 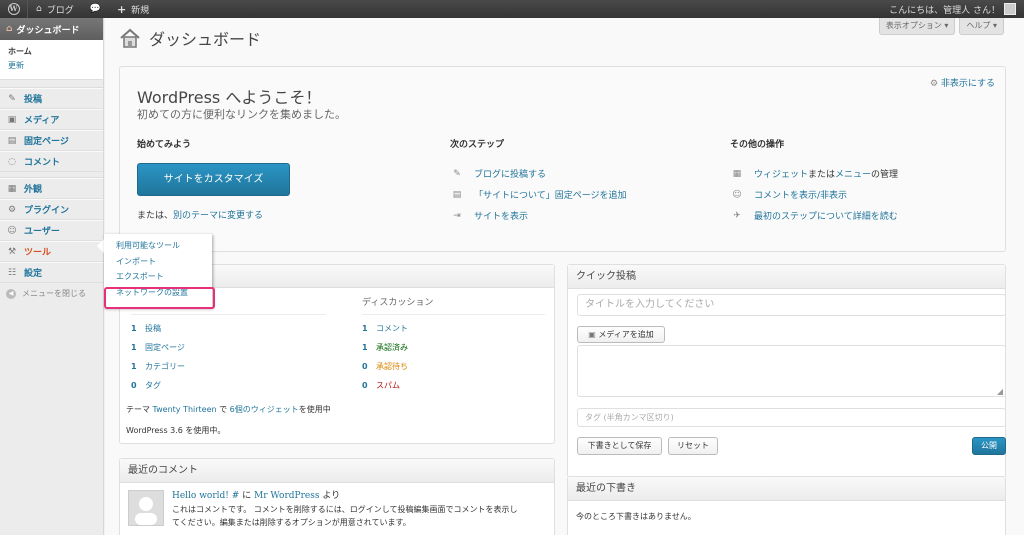 What do you see at coordinates (337, 471) in the screenshot?
I see `recent-comments-header: 最近のコメント` at bounding box center [337, 471].